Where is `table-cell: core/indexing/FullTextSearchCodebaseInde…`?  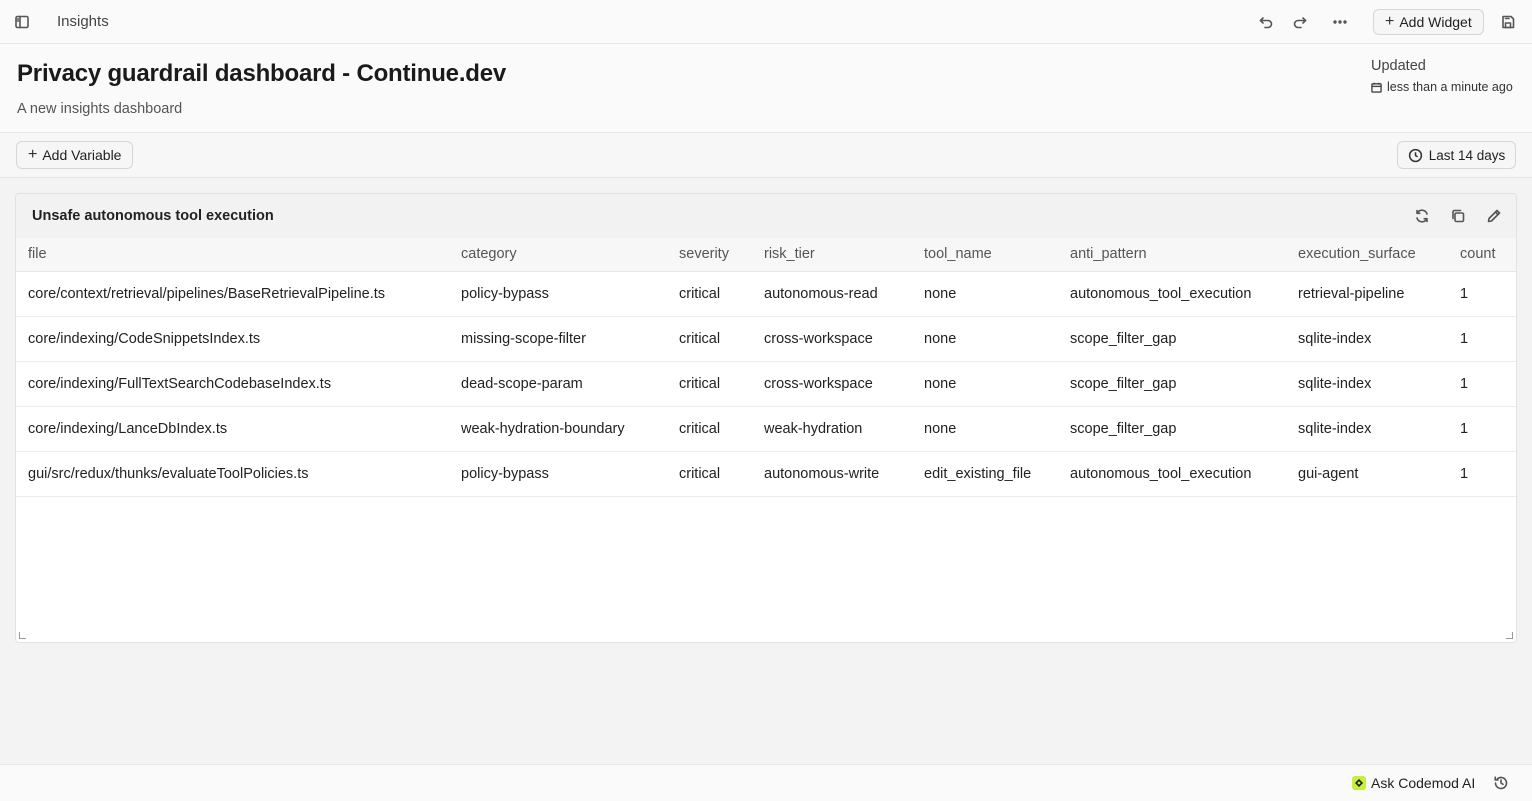 table-cell: core/indexing/FullTextSearchCodebaseInde… is located at coordinates (232, 384).